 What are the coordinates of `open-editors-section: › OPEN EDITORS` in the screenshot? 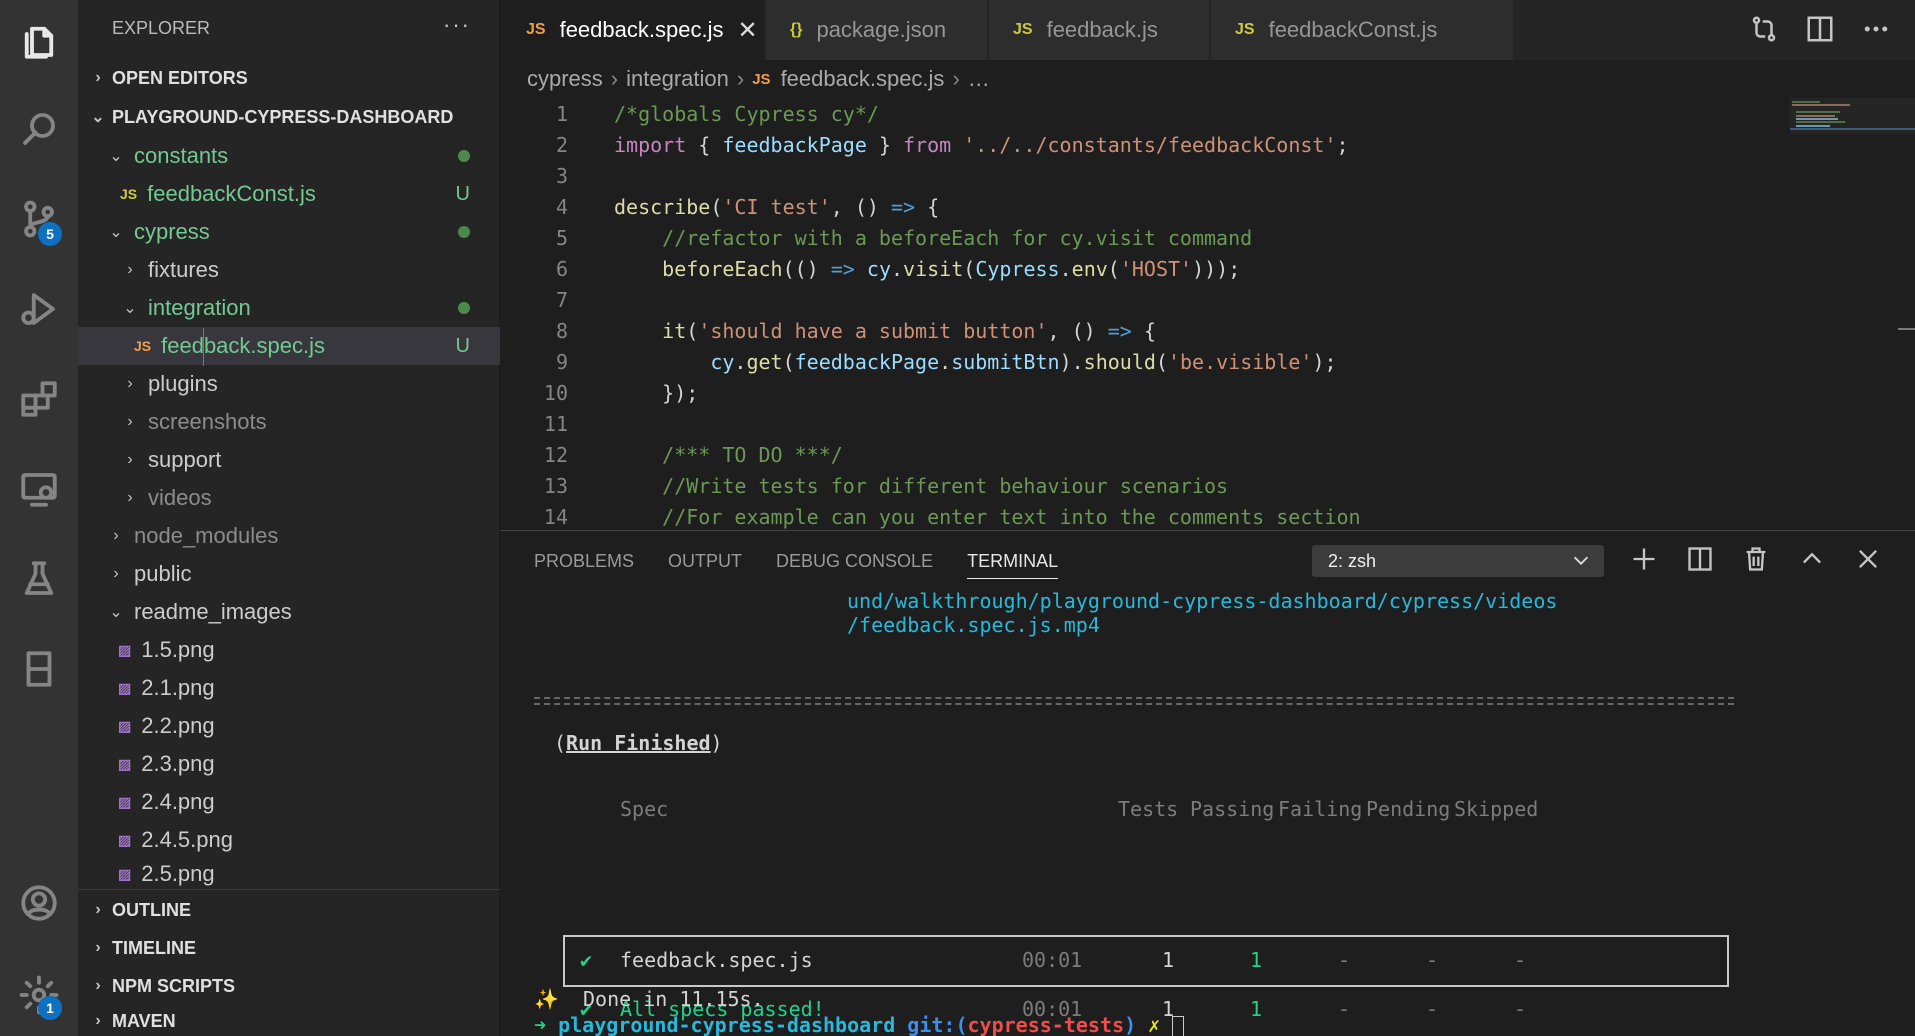 It's located at (289, 78).